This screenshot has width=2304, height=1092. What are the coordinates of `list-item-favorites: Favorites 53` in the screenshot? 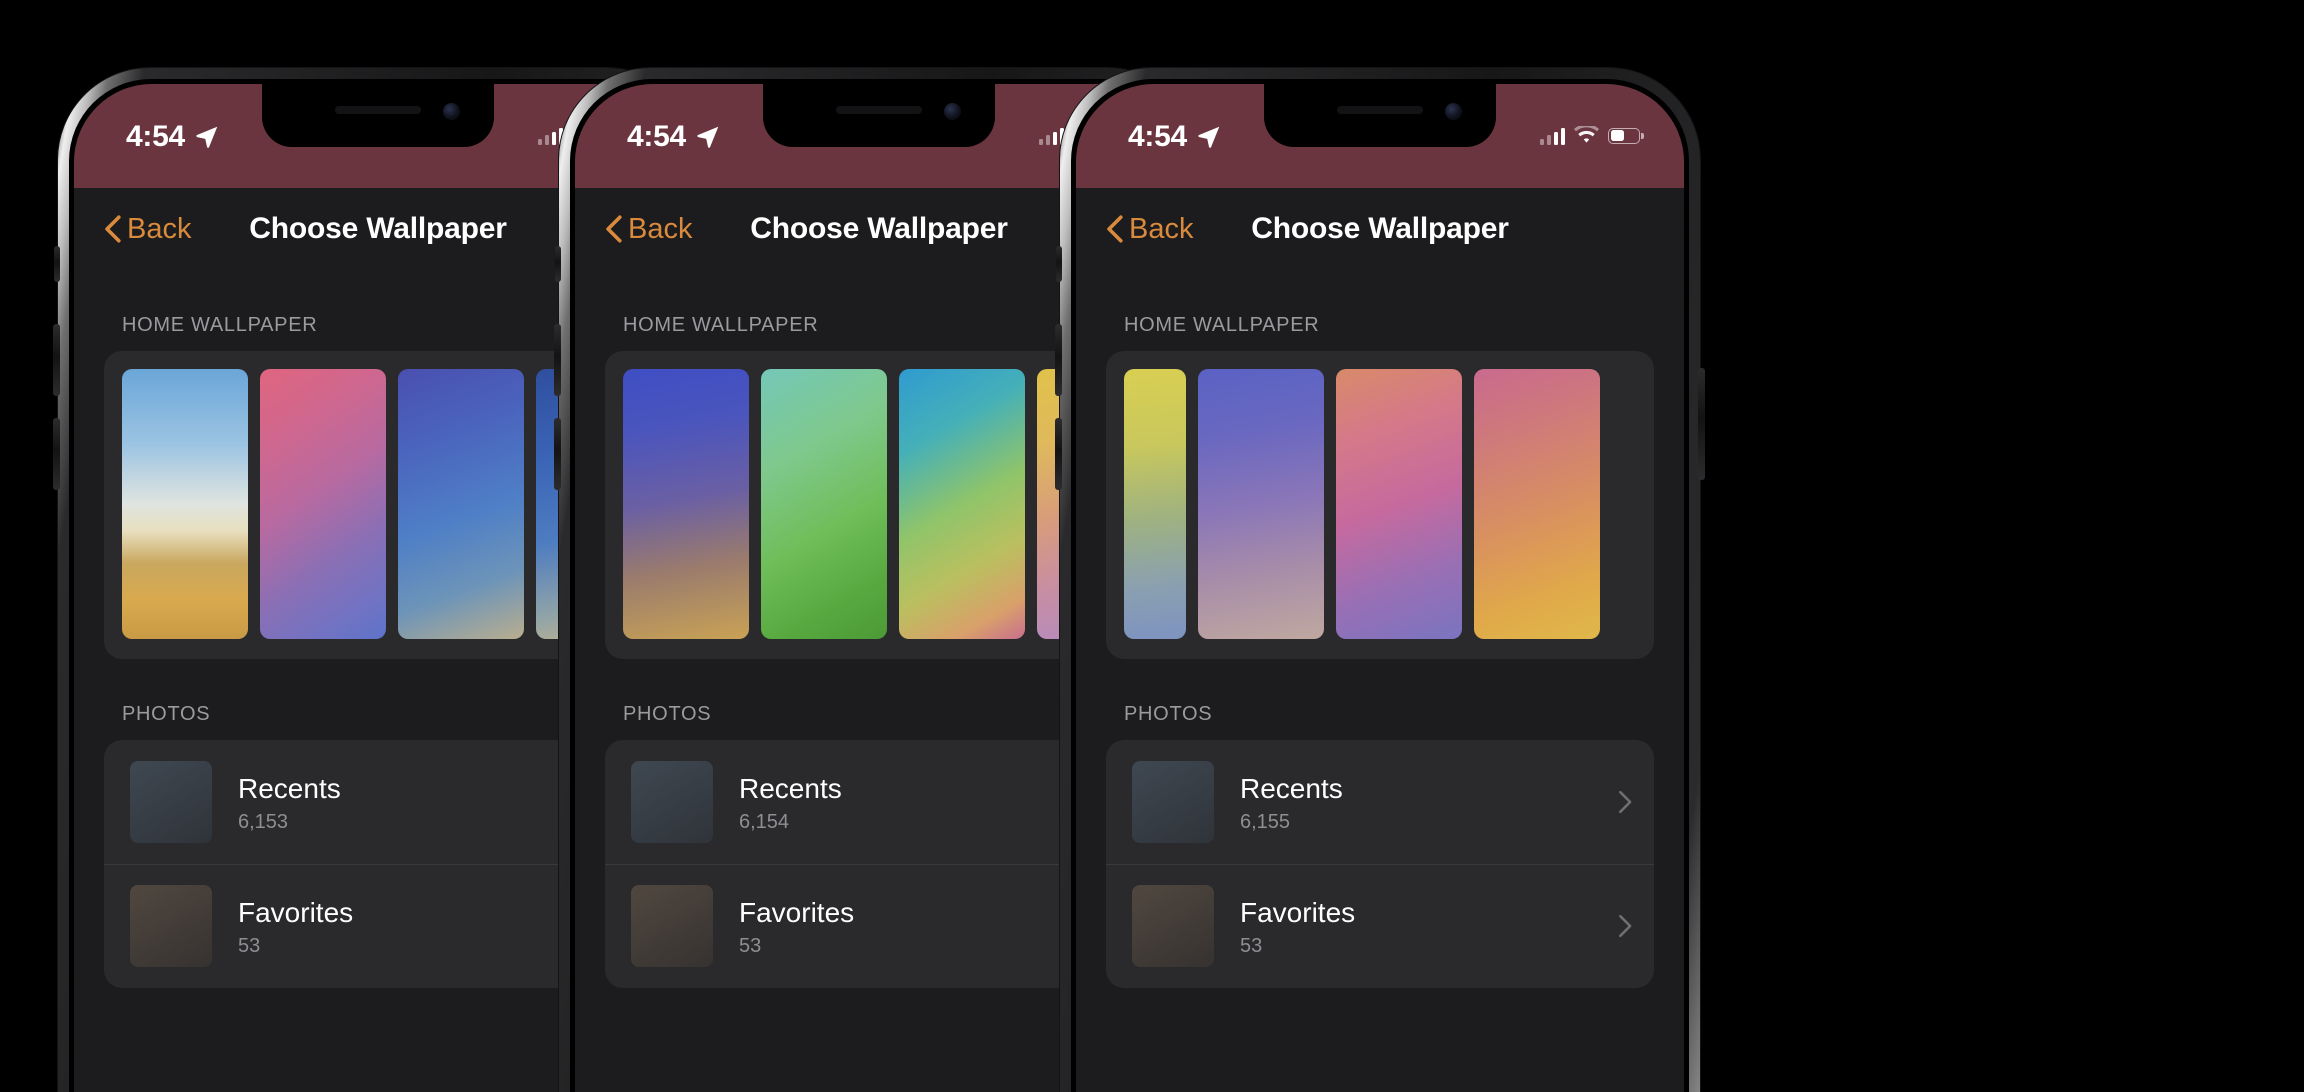 It's located at (1380, 926).